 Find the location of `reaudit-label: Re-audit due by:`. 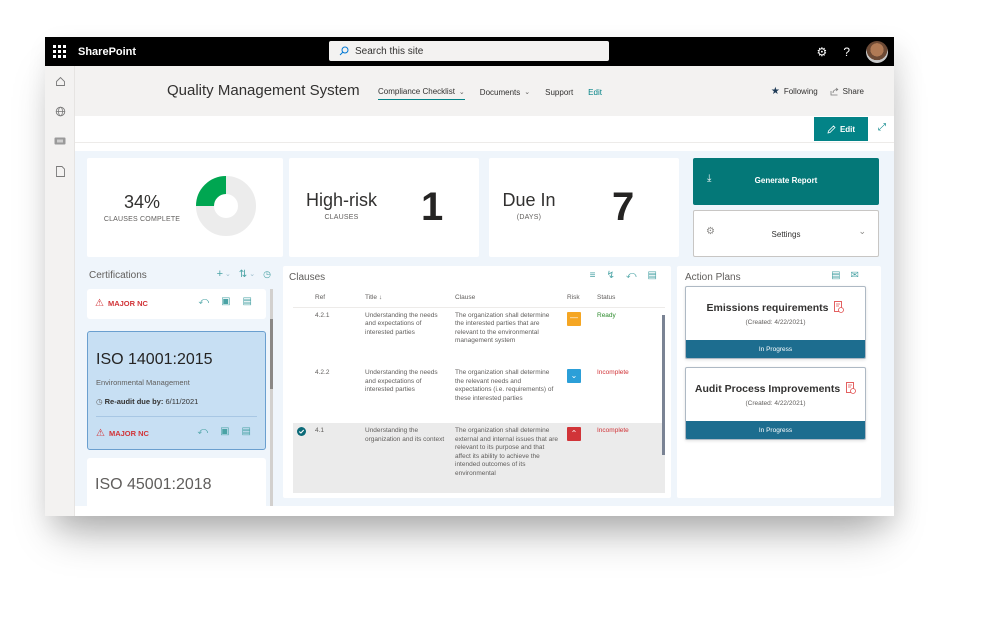

reaudit-label: Re-audit due by: is located at coordinates (134, 401).